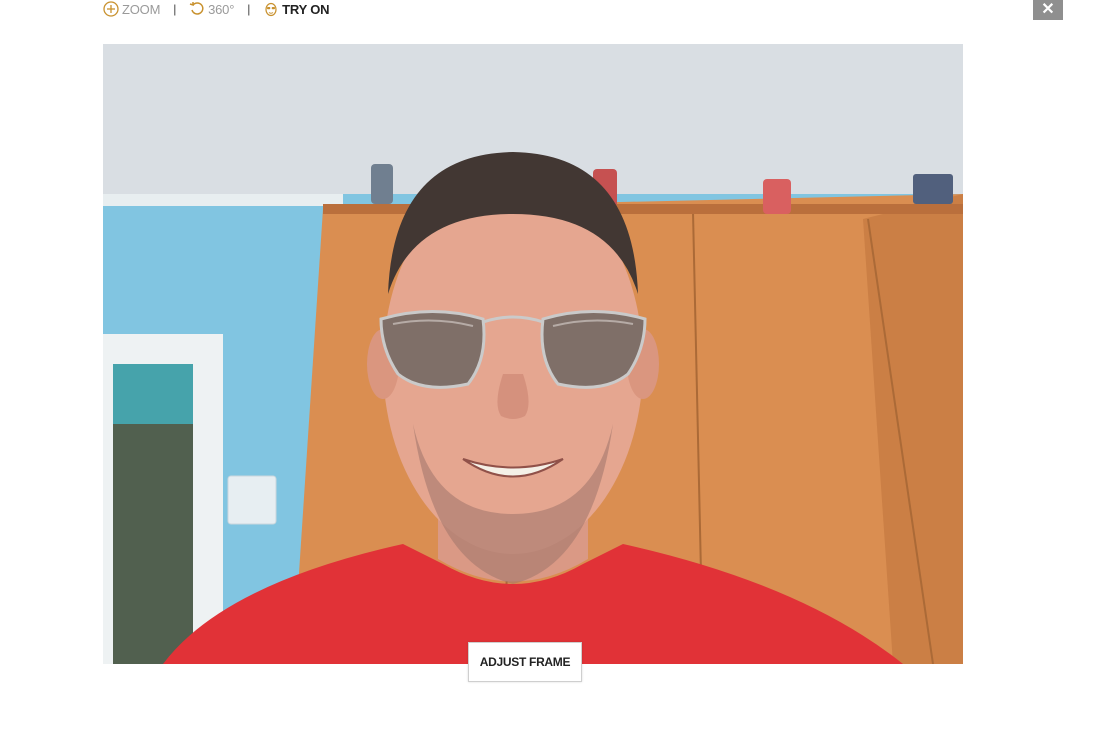 This screenshot has width=1115, height=732. What do you see at coordinates (197, 9) in the screenshot?
I see `rotate-icon` at bounding box center [197, 9].